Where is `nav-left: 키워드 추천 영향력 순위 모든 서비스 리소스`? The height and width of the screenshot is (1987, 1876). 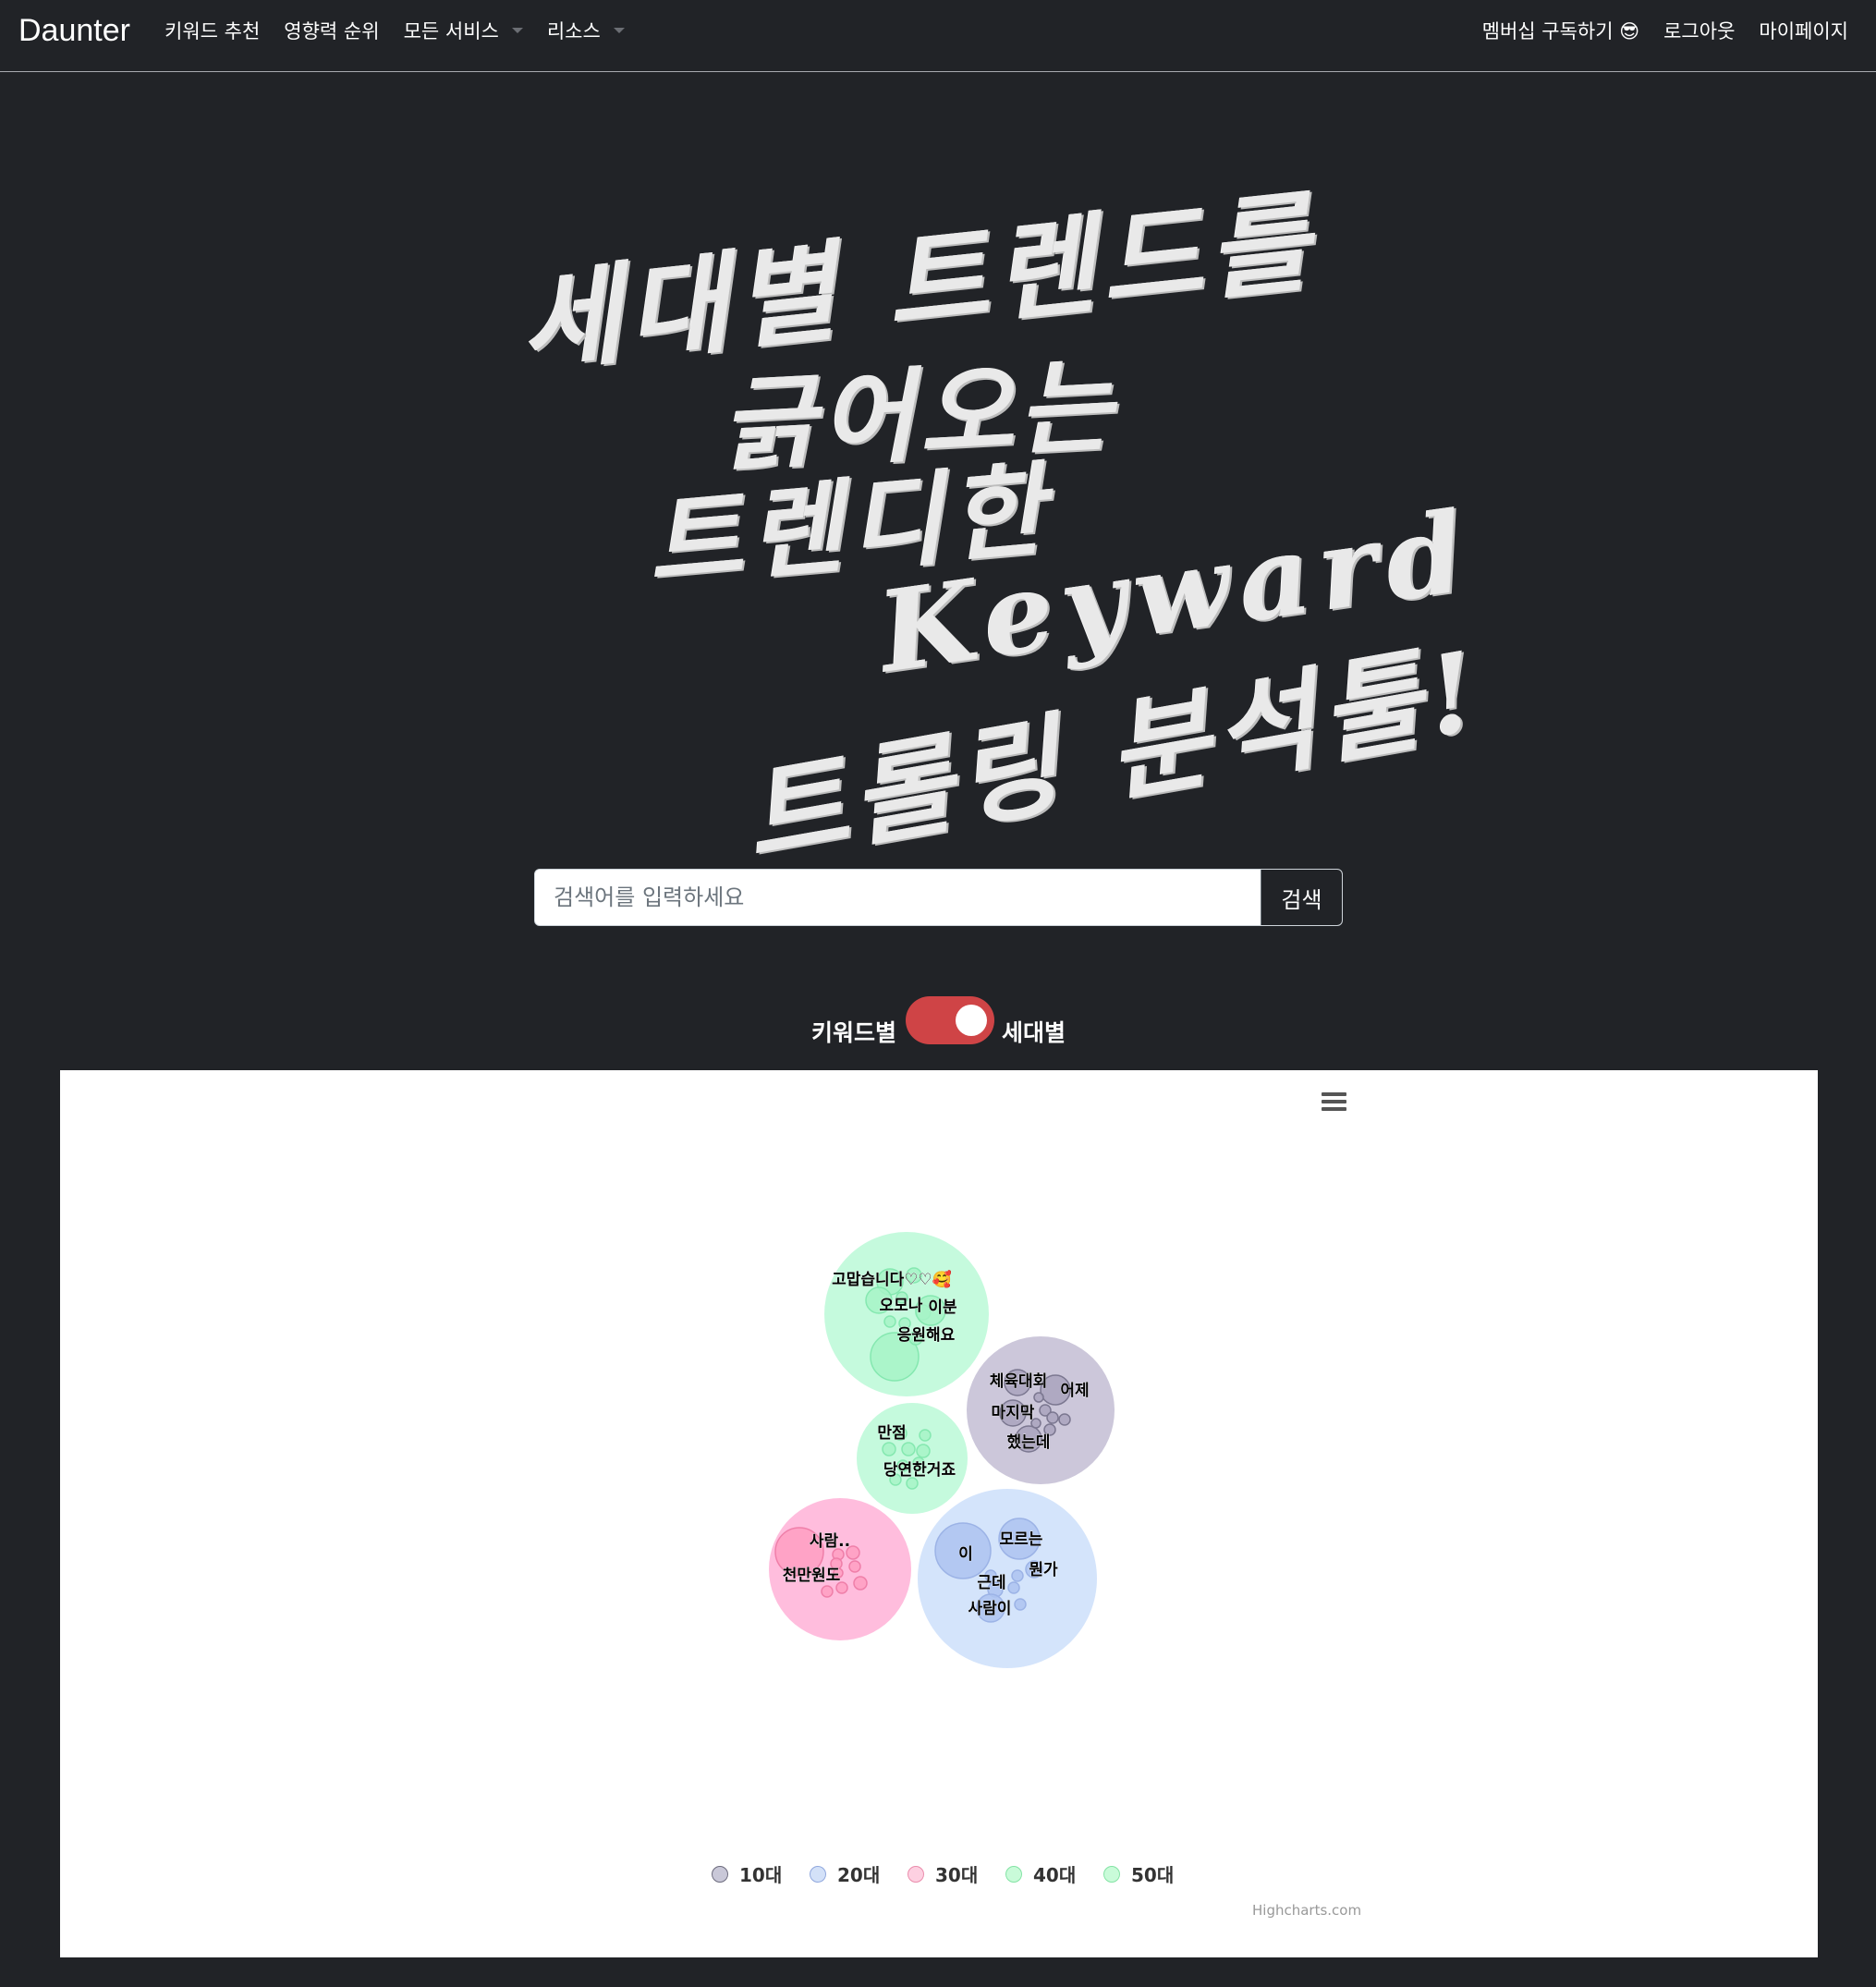
nav-left: 키워드 추천 영향력 순위 모든 서비스 리소스 is located at coordinates (394, 31).